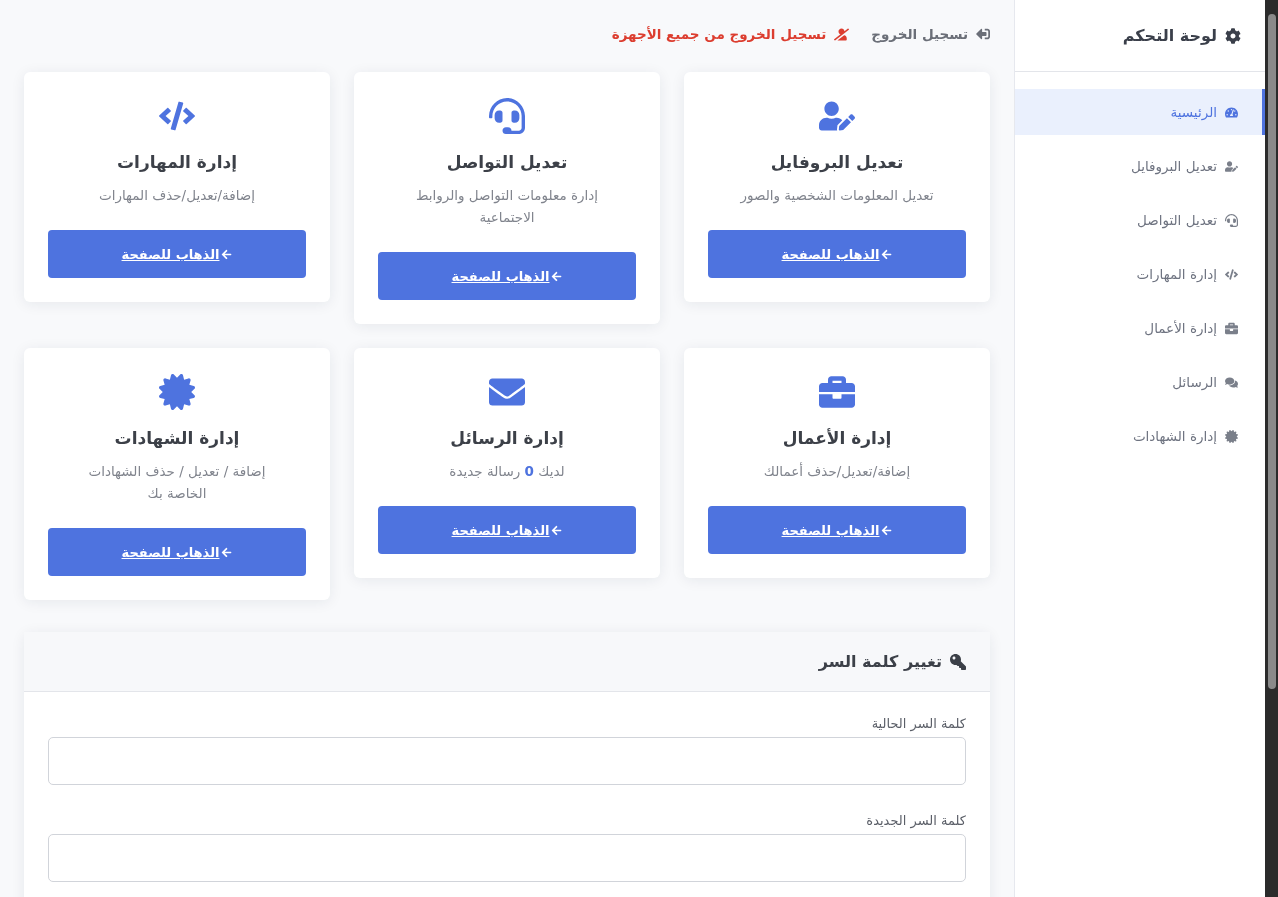 The height and width of the screenshot is (897, 1278). I want to click on card-title: إدارة الأعمال, so click(837, 438).